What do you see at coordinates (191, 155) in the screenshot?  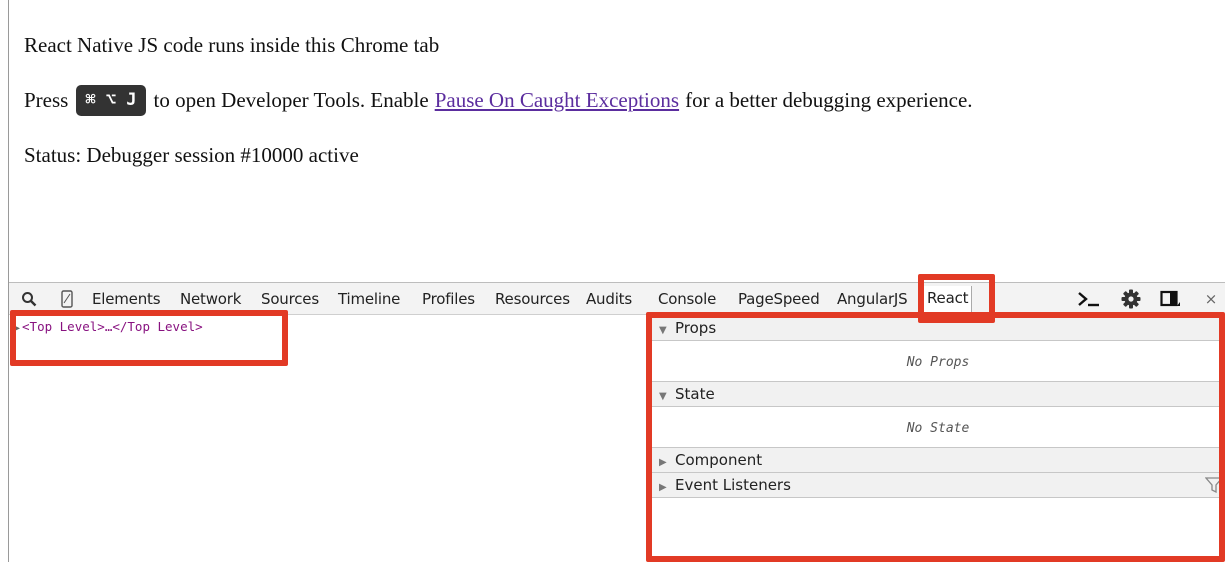 I see `status-text: Status: Debugger session #10000 active` at bounding box center [191, 155].